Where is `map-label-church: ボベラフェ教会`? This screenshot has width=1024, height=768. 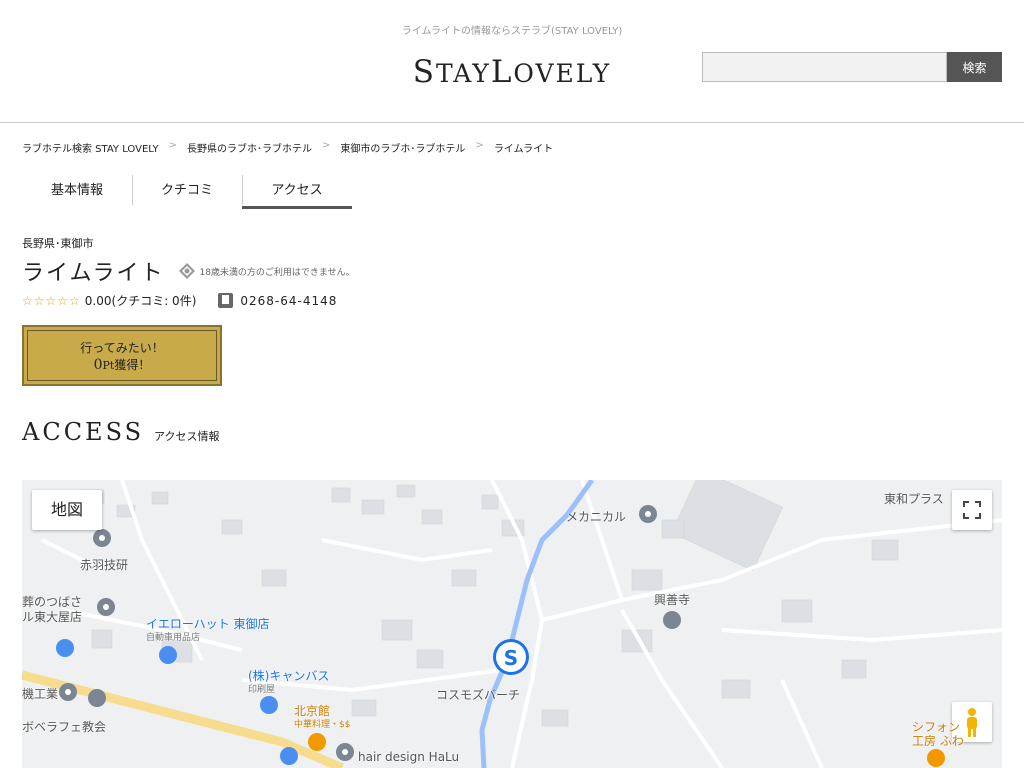
map-label-church: ボベラフェ教会 is located at coordinates (64, 726).